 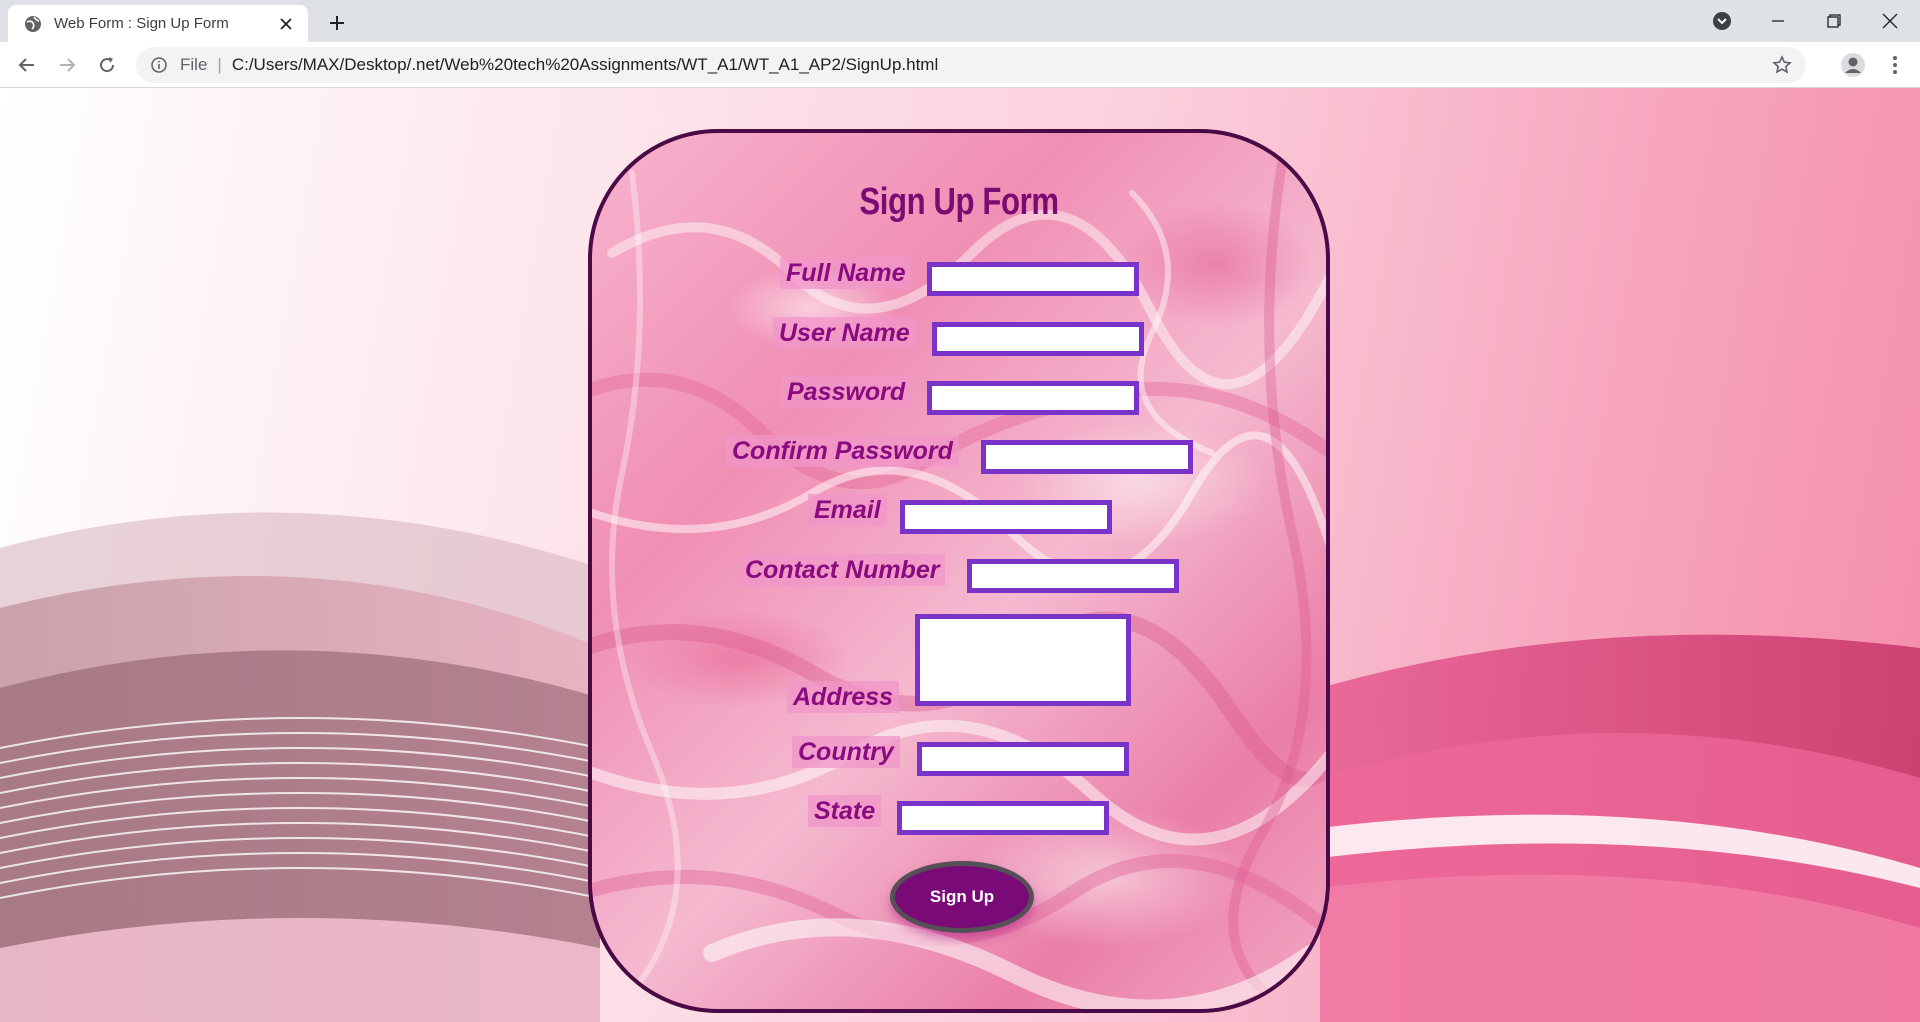 What do you see at coordinates (1006, 517) in the screenshot?
I see `email-field` at bounding box center [1006, 517].